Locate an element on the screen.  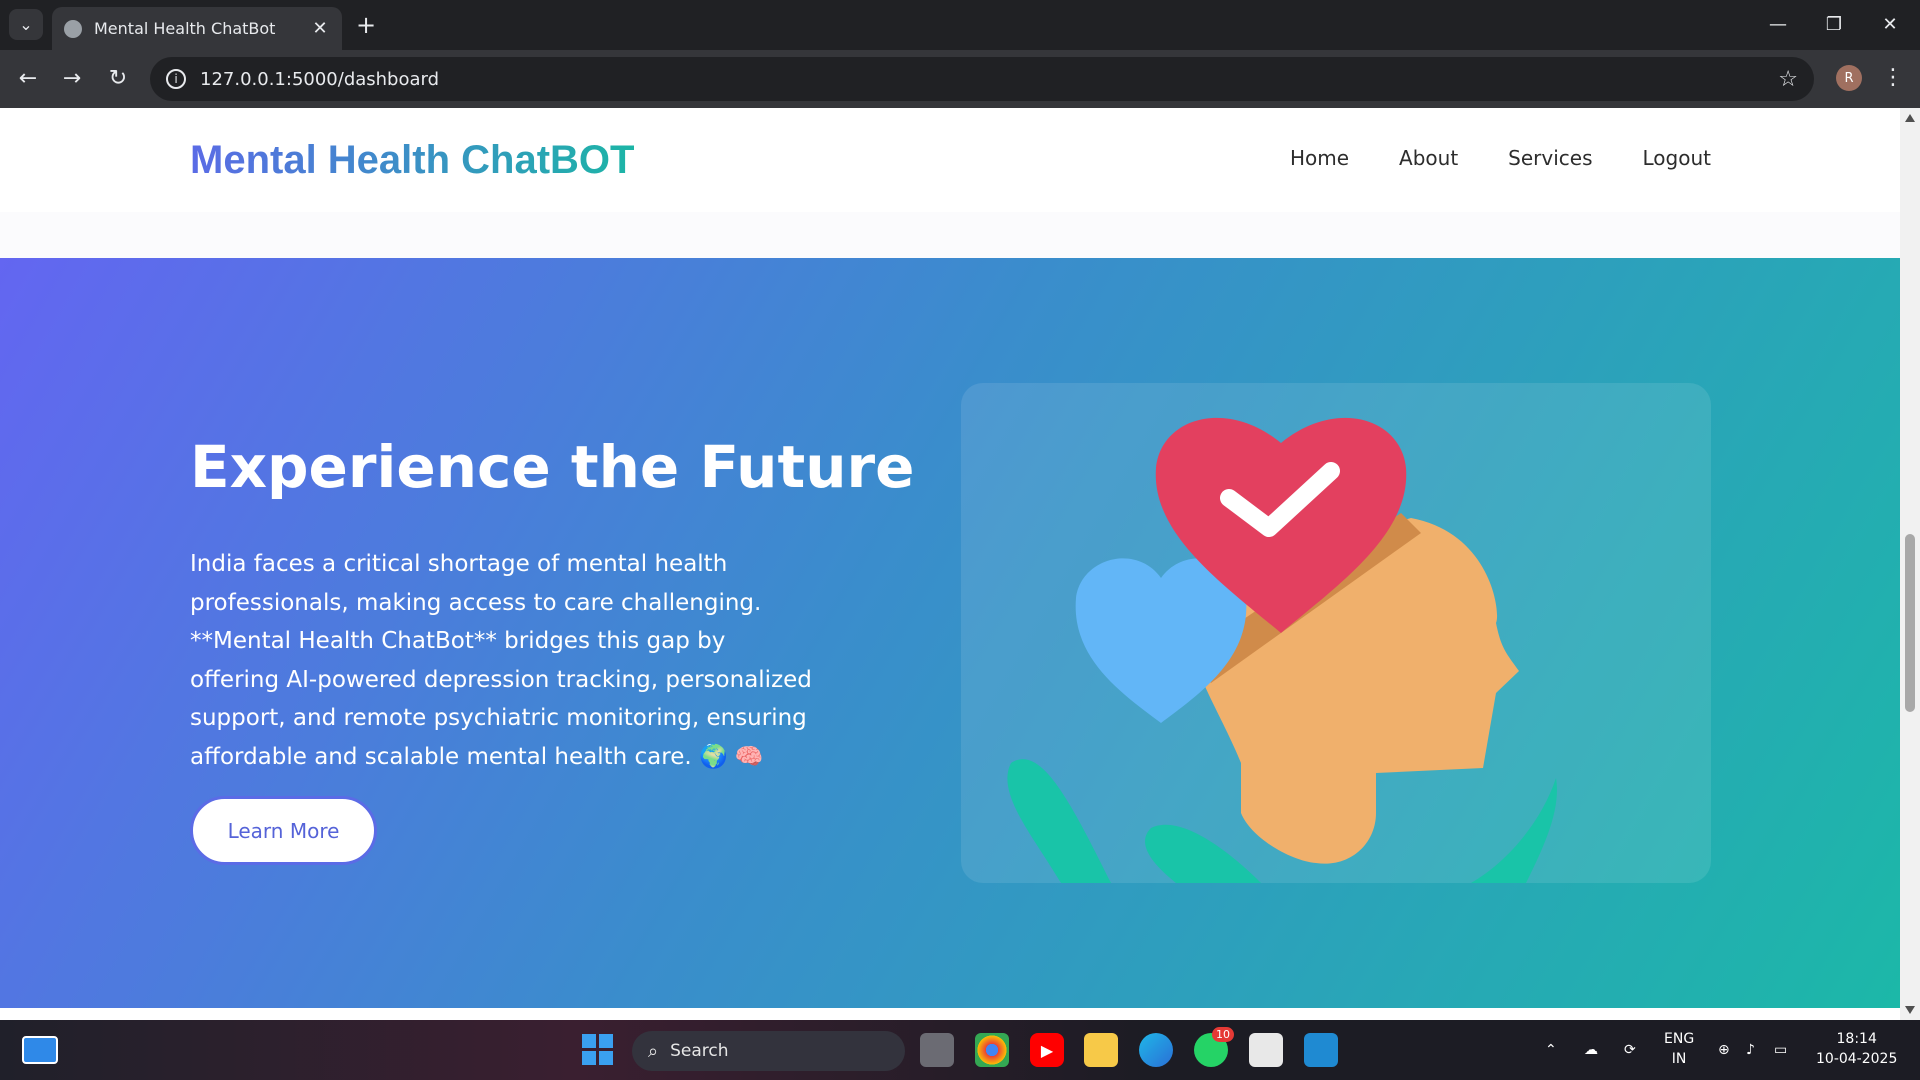
show-hidden-icons: ⌃ is located at coordinates (1551, 1050).